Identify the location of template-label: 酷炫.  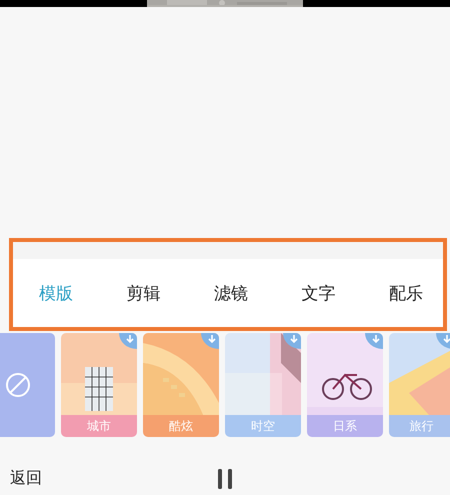
(181, 426).